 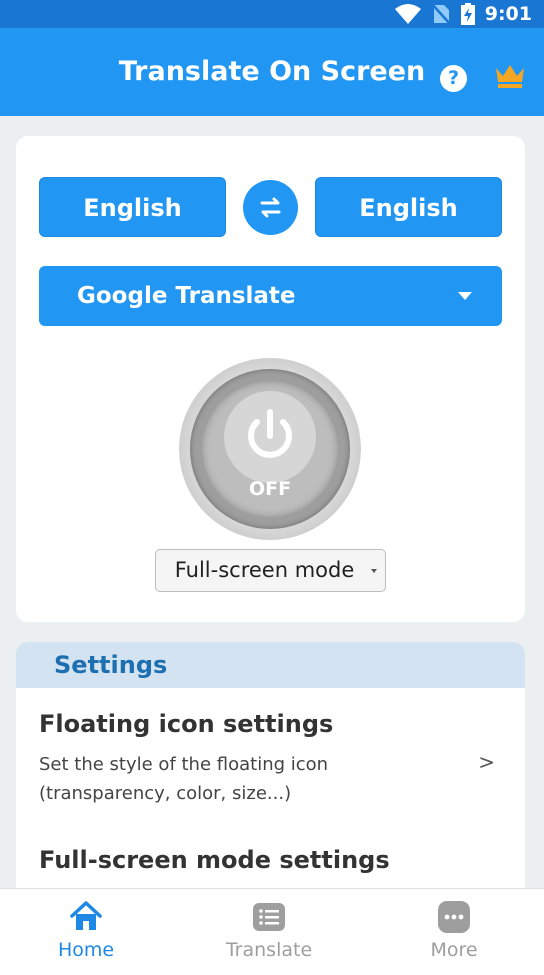 I want to click on app-bar: Translate On Screen ?, so click(x=272, y=72).